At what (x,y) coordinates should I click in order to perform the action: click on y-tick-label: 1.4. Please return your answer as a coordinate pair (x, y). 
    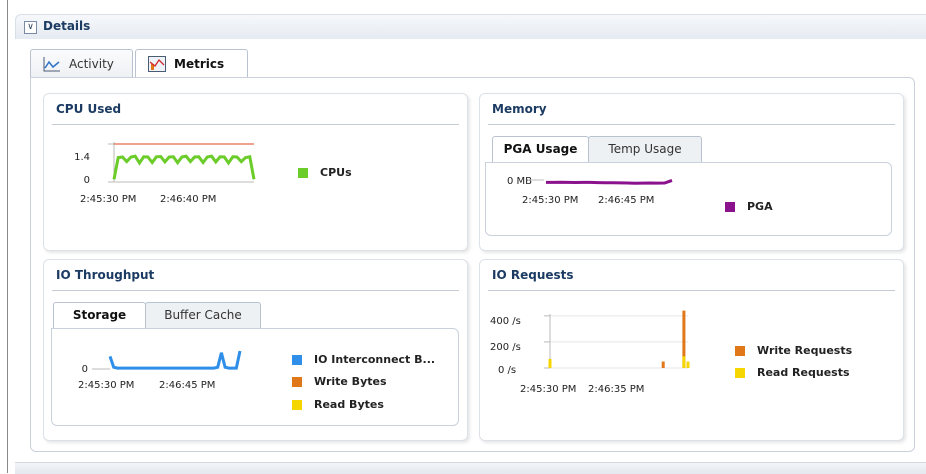
    Looking at the image, I should click on (82, 157).